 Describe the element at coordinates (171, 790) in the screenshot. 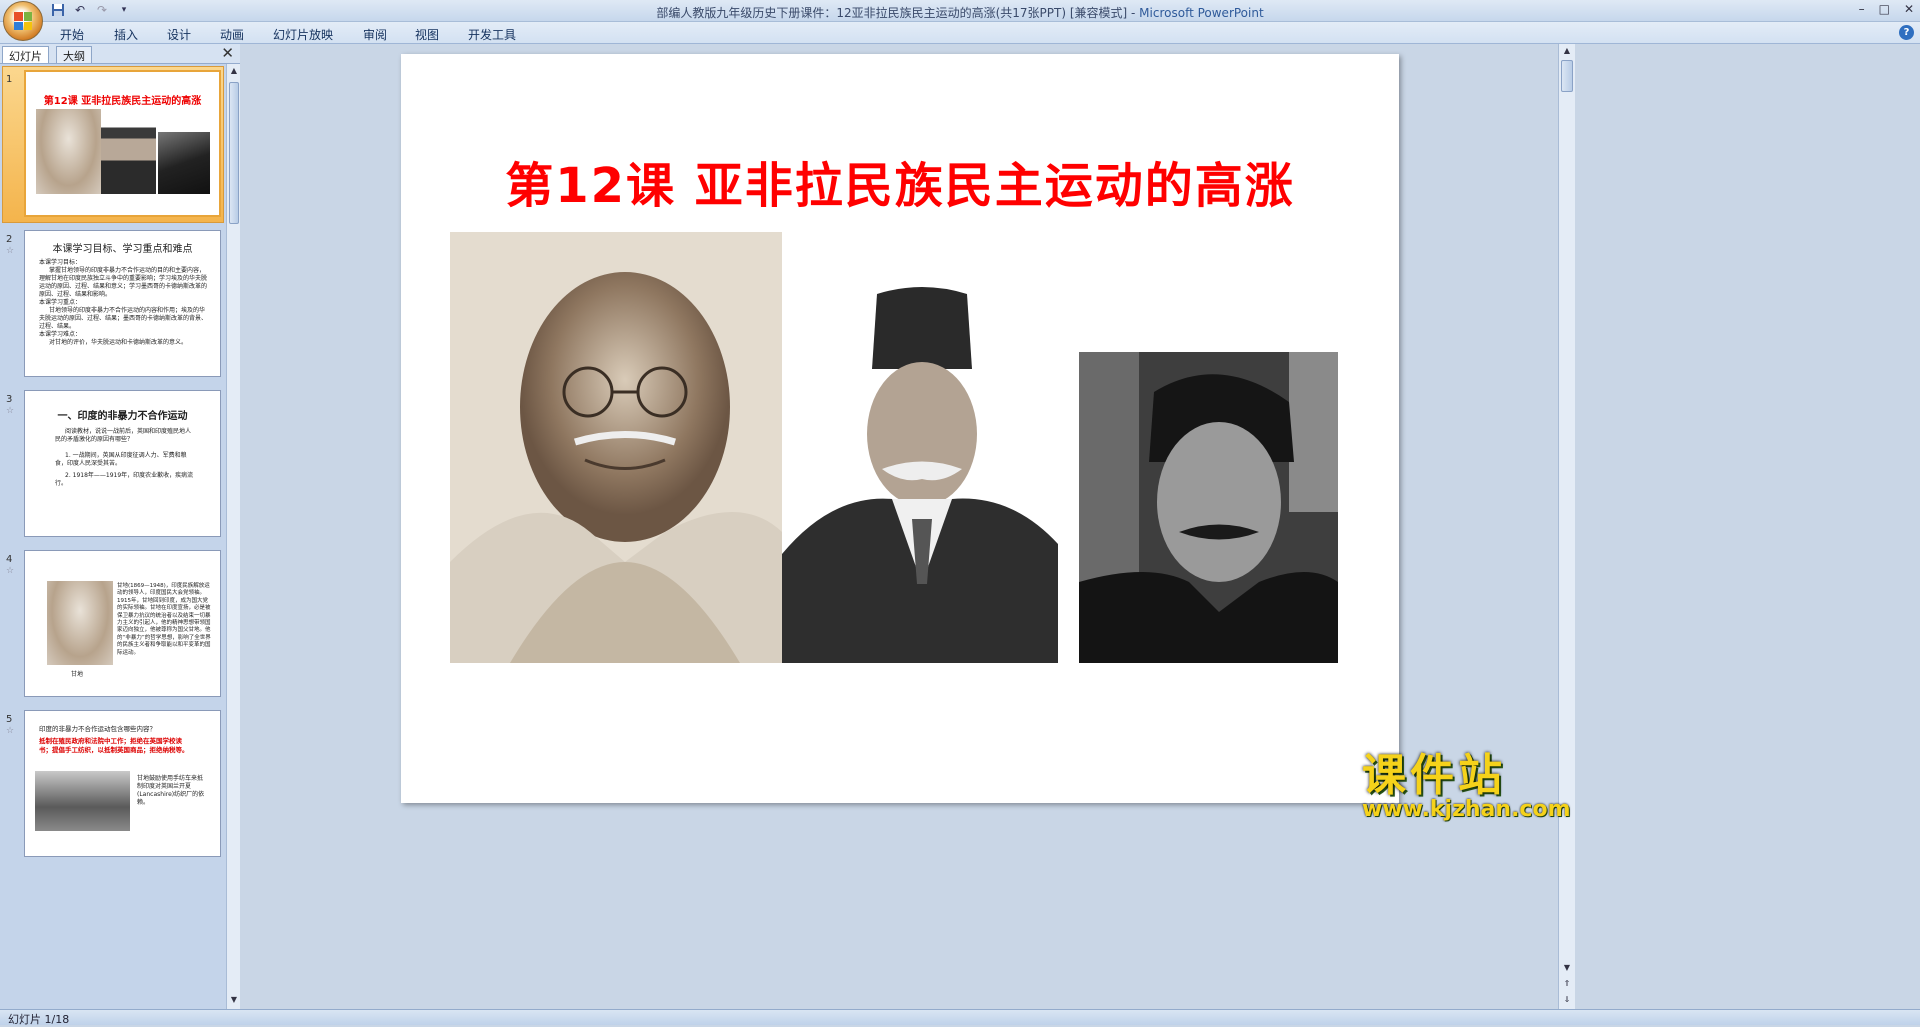

I see `thumbnail-line: 甘地鼓励使用手纺车来抵制印度对英国兰开夏(Lancashire)纺织厂的依赖。` at that location.